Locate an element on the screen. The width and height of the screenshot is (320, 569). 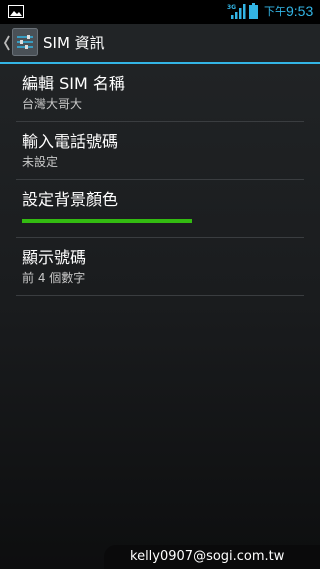
pref-edit-sim-name: 編輯 SIM 名稱 台灣大哥大 is located at coordinates (160, 93).